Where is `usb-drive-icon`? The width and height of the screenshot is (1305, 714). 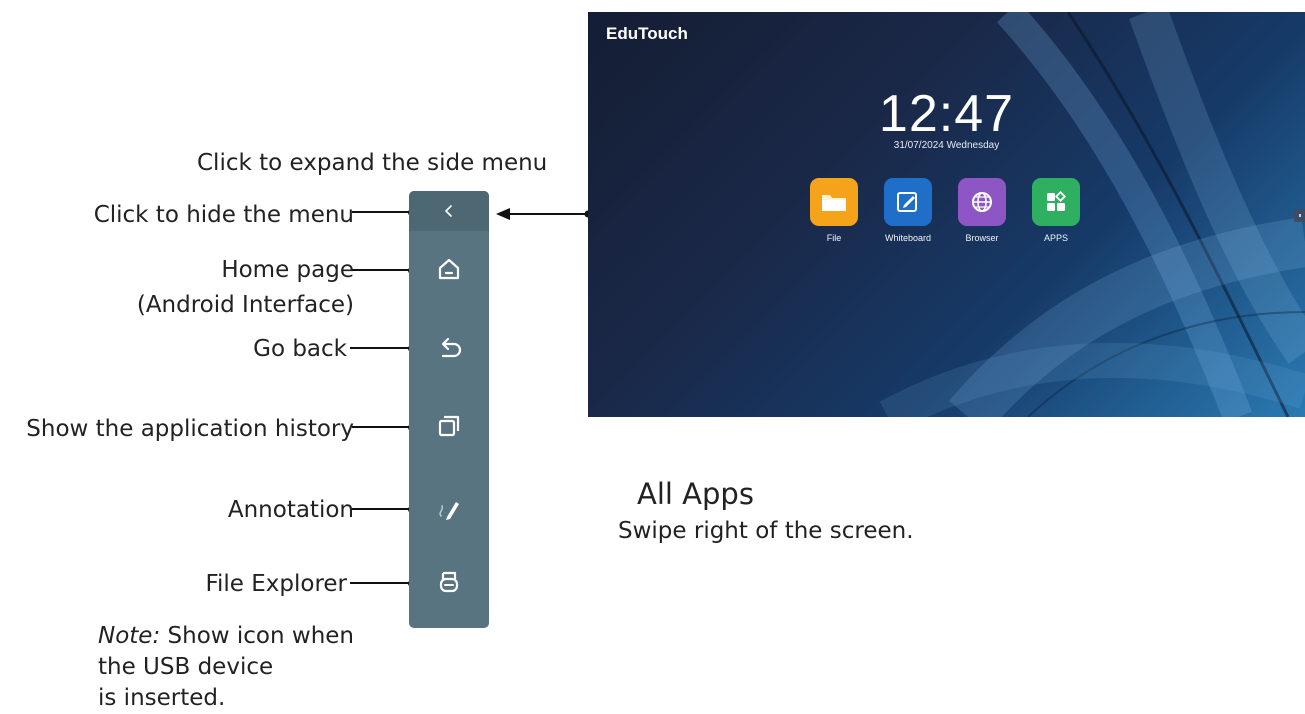 usb-drive-icon is located at coordinates (449, 582).